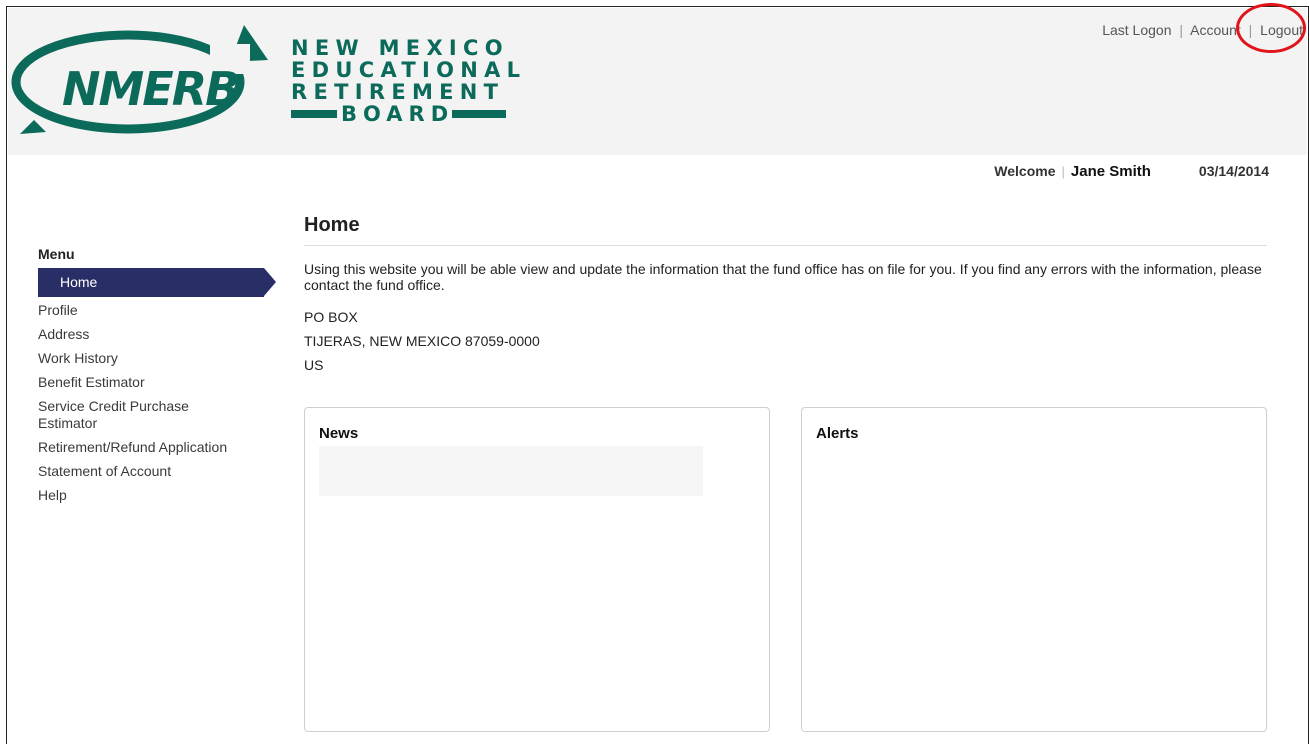 The height and width of the screenshot is (744, 1309). Describe the element at coordinates (1136, 30) in the screenshot. I see `last-logon-link: Last Logon` at that location.